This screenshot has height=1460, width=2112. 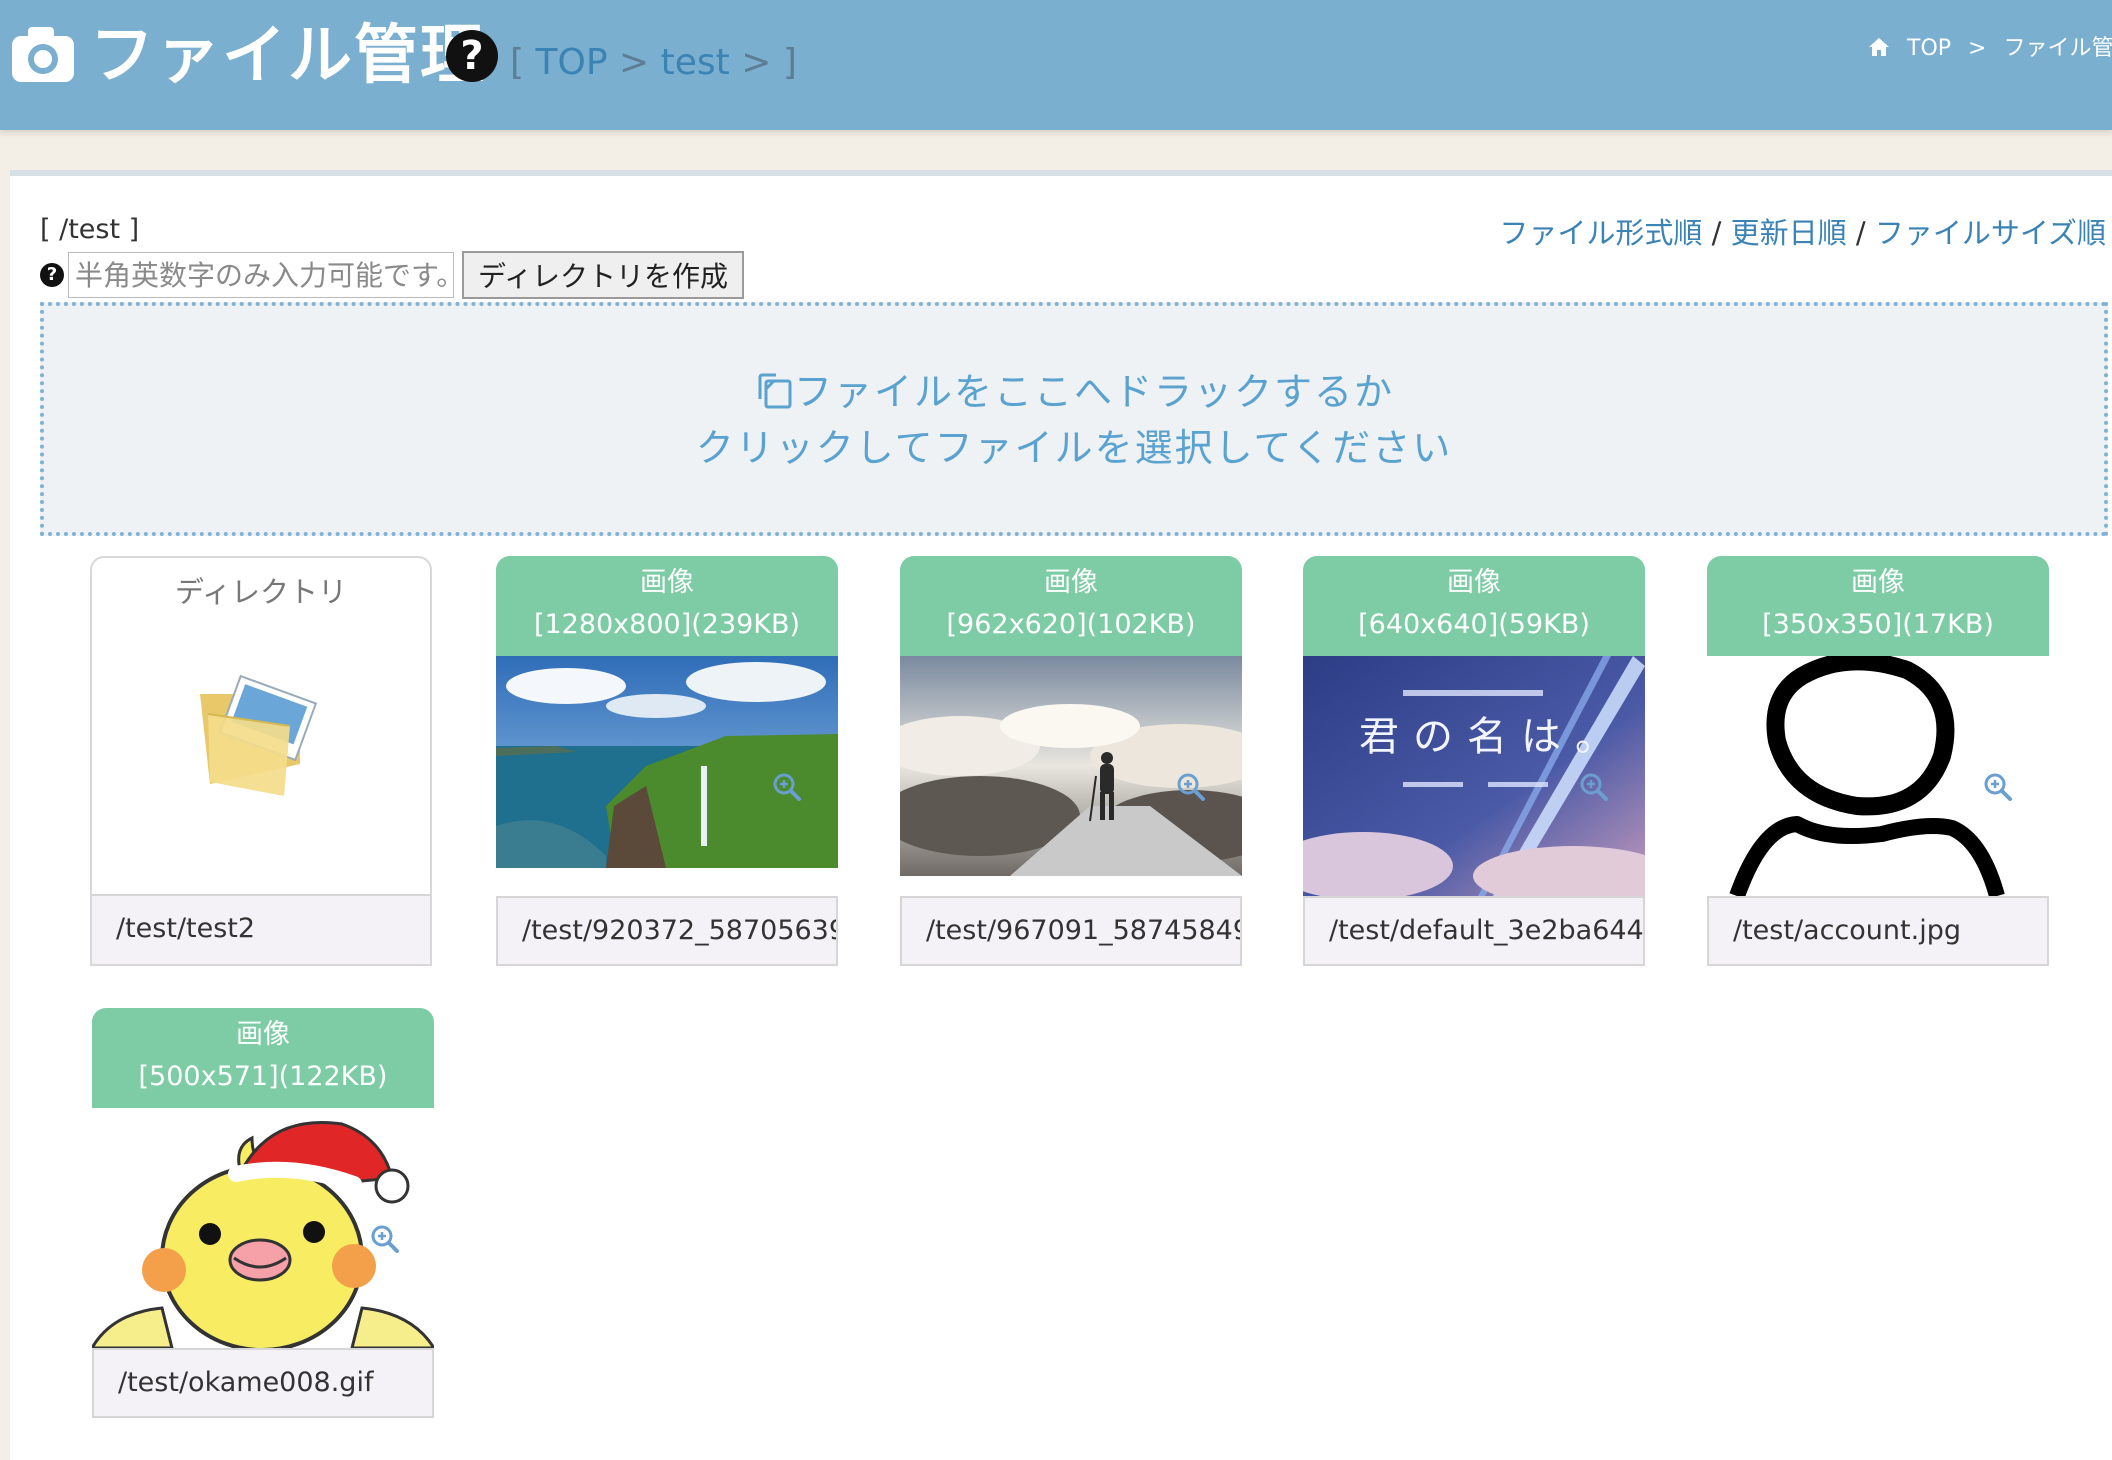 I want to click on landscape-image, so click(x=667, y=762).